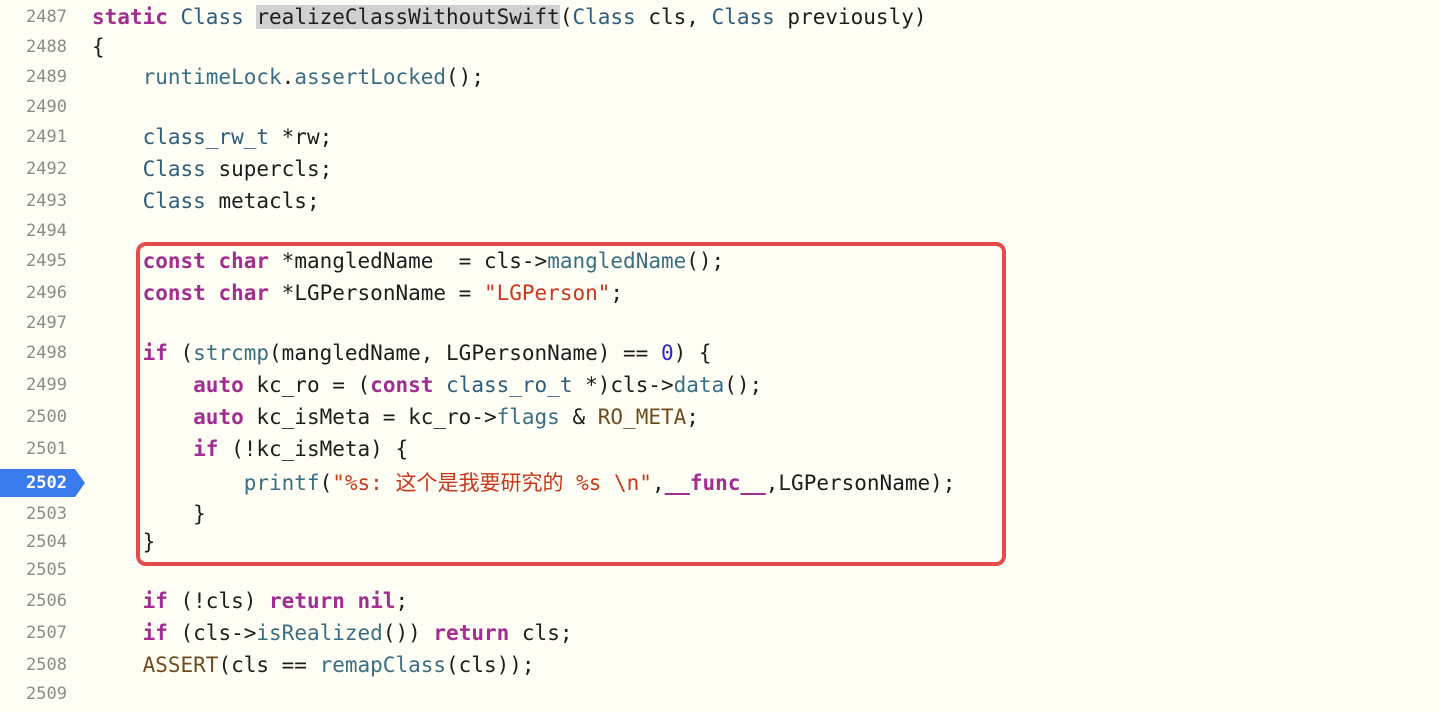 This screenshot has height=712, width=1440. Describe the element at coordinates (720, 77) in the screenshot. I see `code-line: 2489 runtimeLock.assertLocked();` at that location.